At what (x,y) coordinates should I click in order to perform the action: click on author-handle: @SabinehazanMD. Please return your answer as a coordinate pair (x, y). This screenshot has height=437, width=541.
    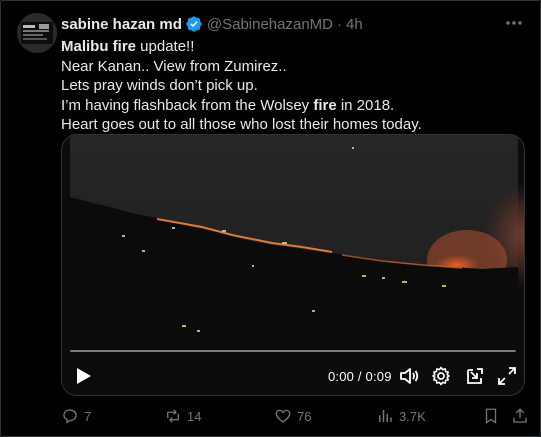
    Looking at the image, I should click on (270, 24).